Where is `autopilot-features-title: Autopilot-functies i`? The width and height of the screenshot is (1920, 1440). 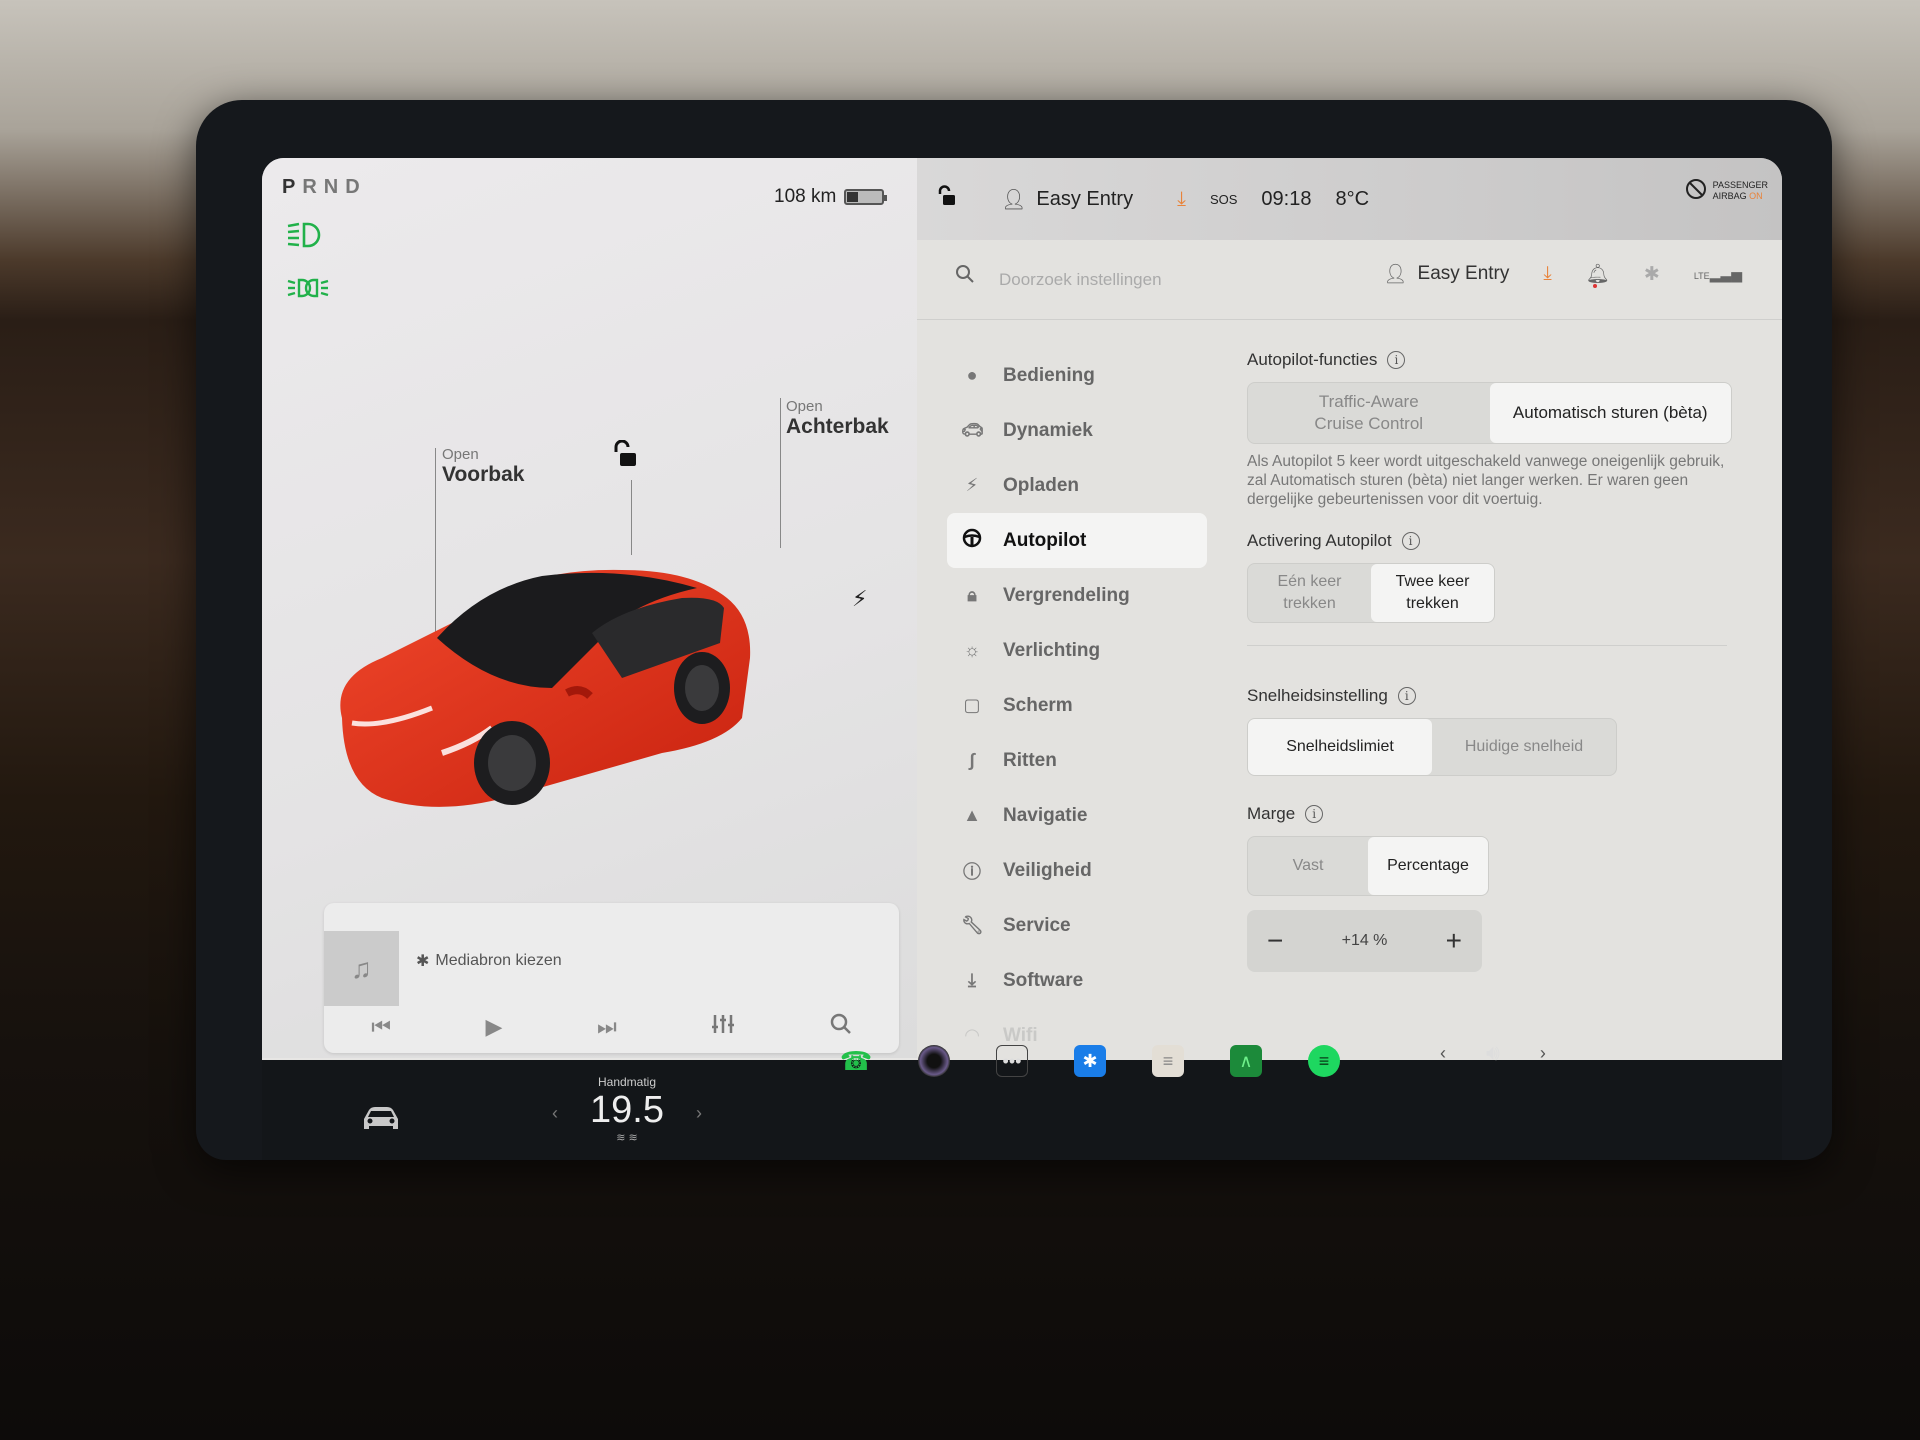 autopilot-features-title: Autopilot-functies i is located at coordinates (1497, 360).